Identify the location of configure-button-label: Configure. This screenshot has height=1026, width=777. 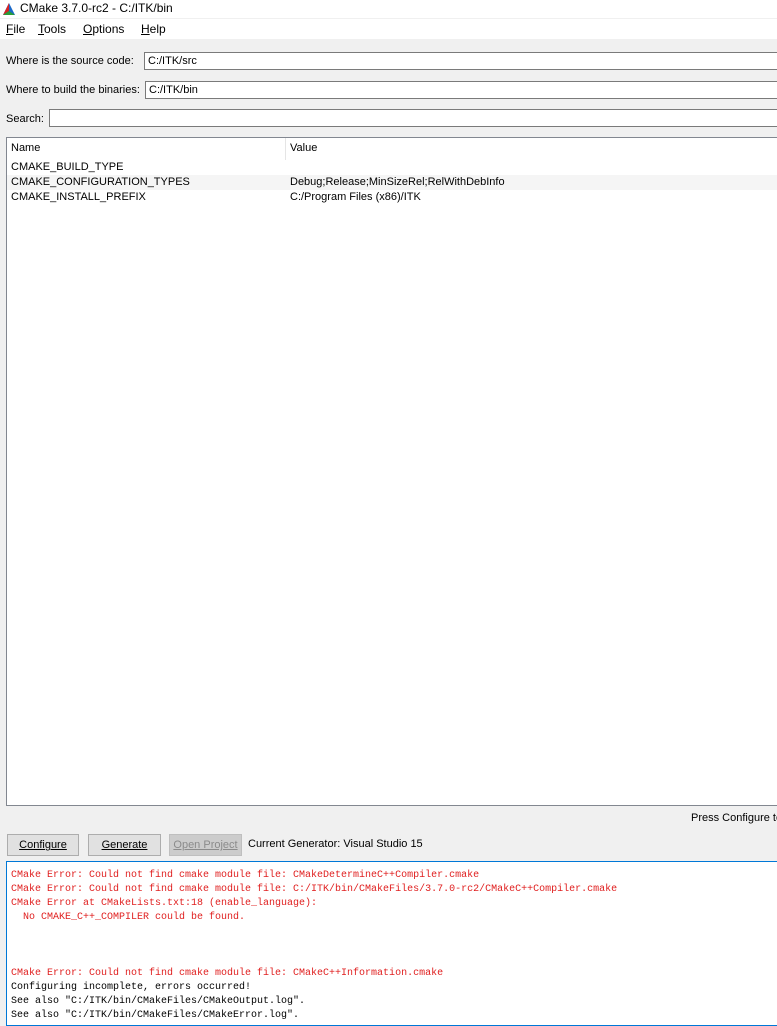
(43, 845).